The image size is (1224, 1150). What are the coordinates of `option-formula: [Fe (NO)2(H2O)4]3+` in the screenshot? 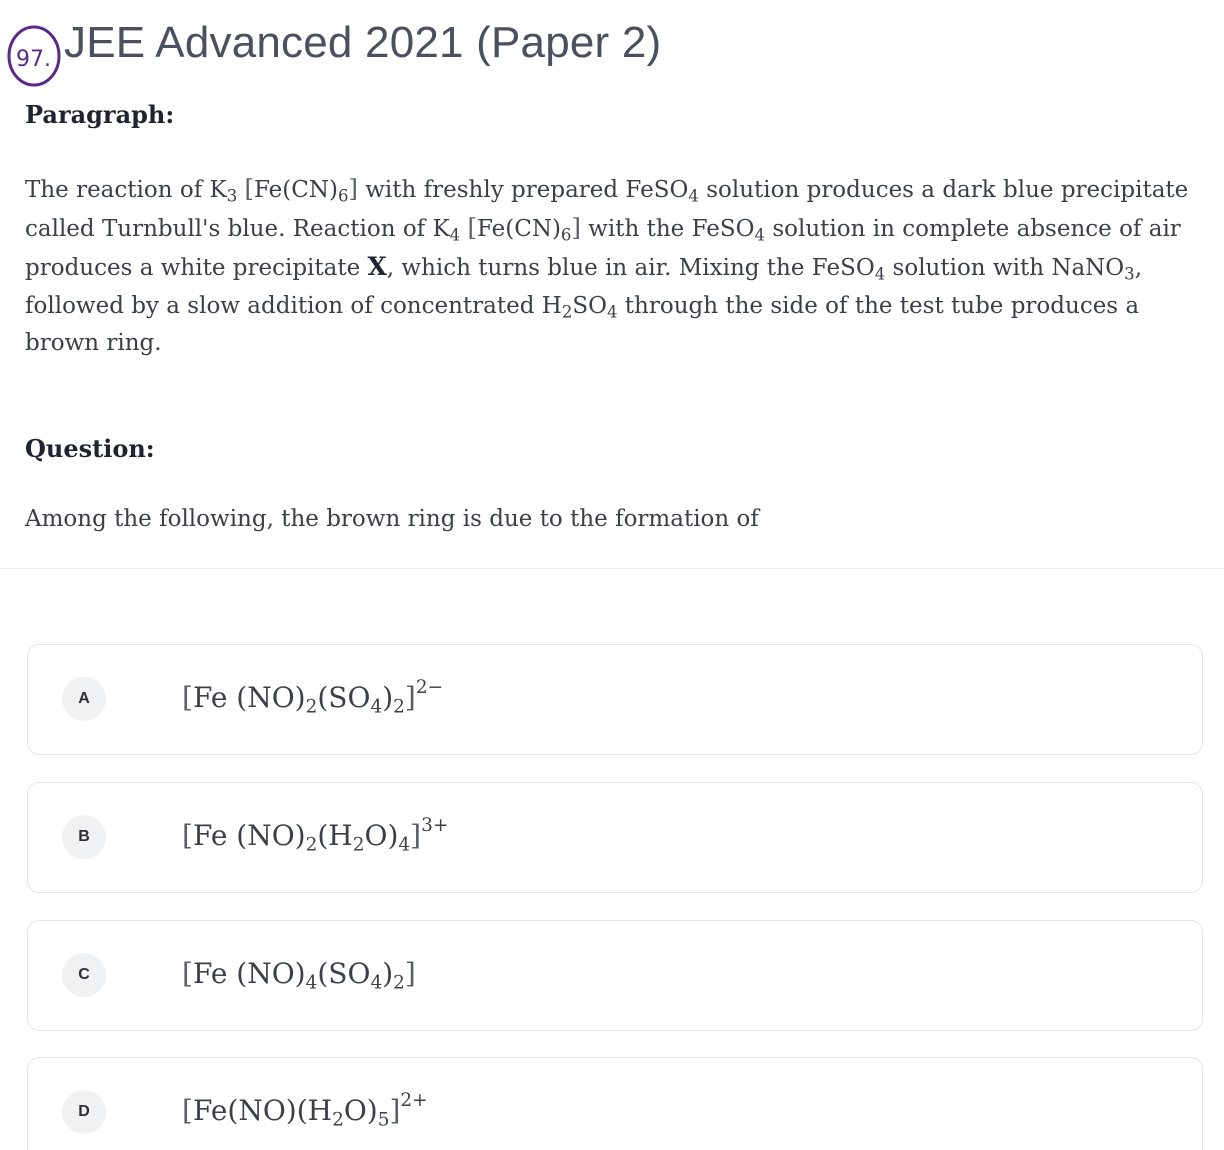 It's located at (315, 835).